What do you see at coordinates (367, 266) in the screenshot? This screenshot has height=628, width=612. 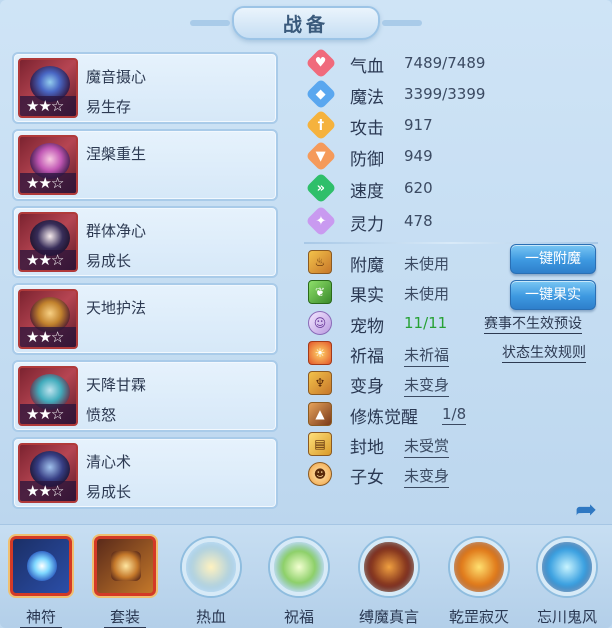 I see `item-label: 附魔` at bounding box center [367, 266].